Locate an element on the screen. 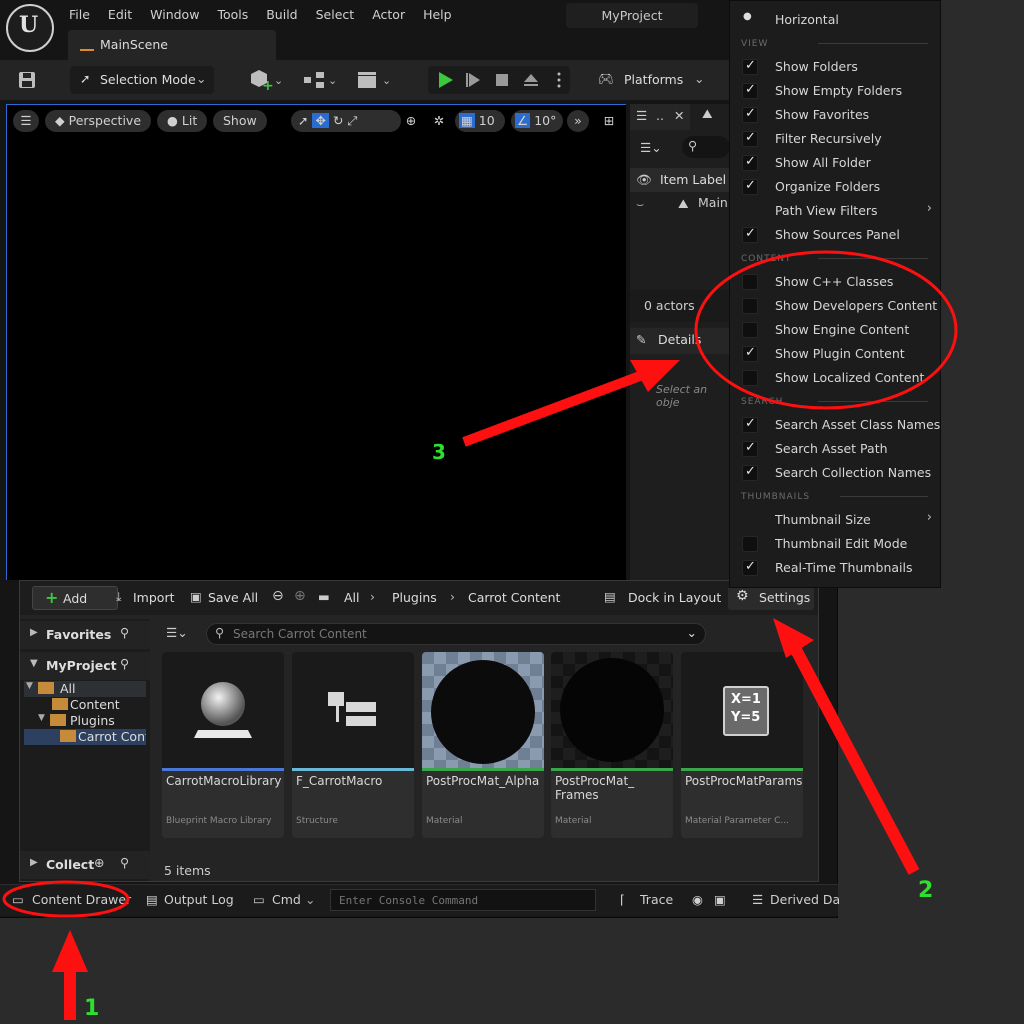 The image size is (1024, 1024). annotation-number-3: 3 is located at coordinates (439, 452).